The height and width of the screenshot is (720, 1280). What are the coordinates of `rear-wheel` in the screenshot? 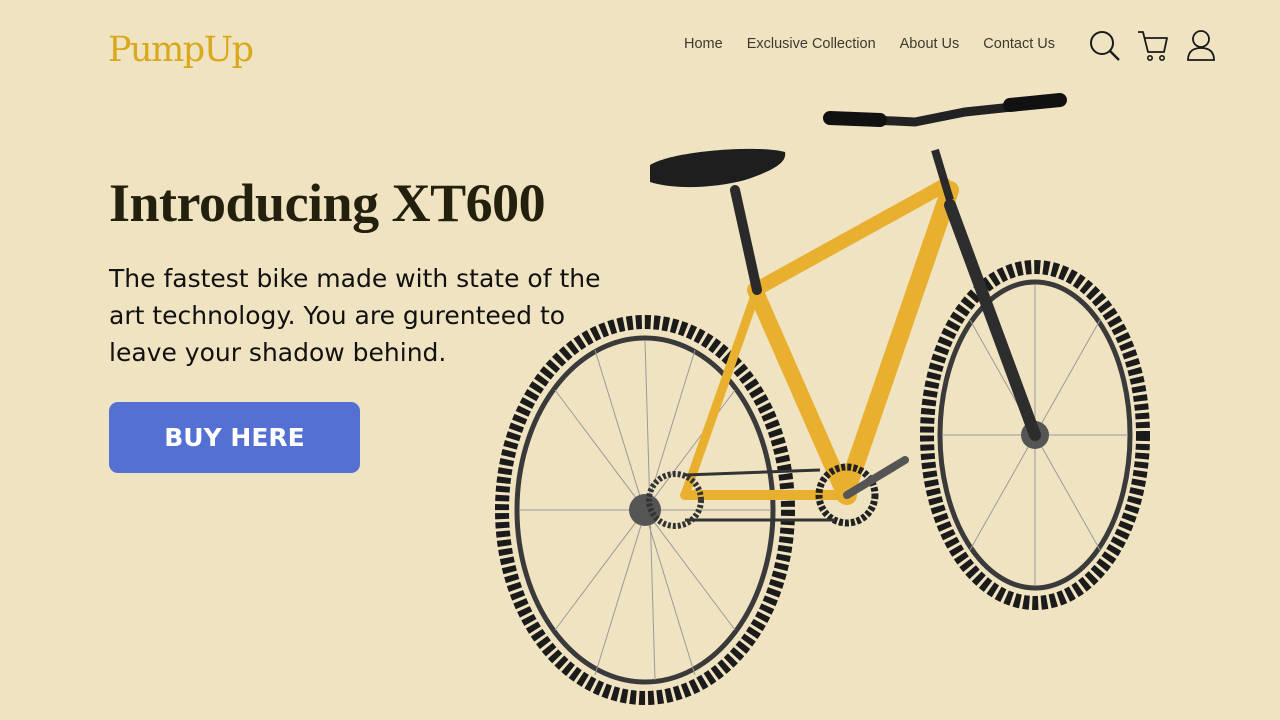 It's located at (645, 510).